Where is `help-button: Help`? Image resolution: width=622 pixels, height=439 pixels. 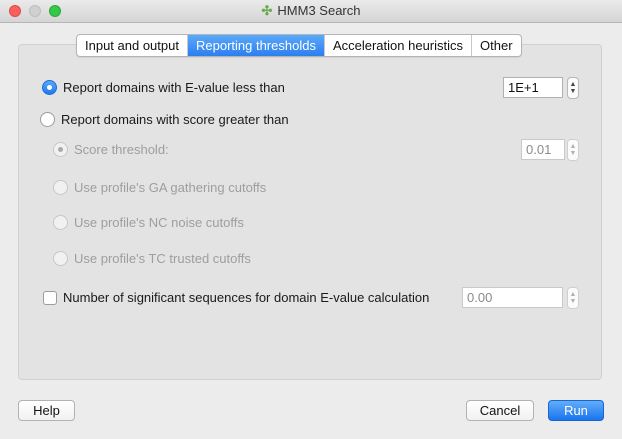 help-button: Help is located at coordinates (46, 410).